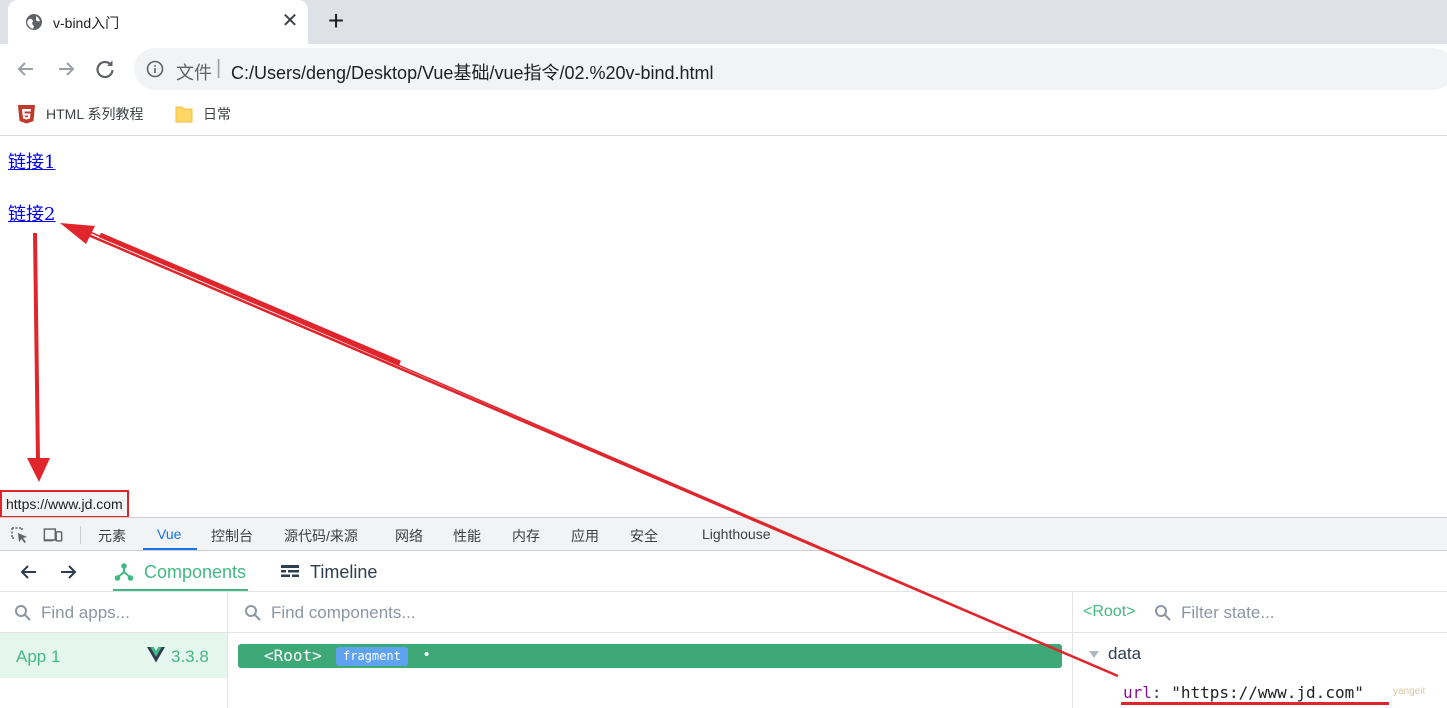 This screenshot has width=1447, height=708. Describe the element at coordinates (31, 213) in the screenshot. I see `link-2: 链接2` at that location.